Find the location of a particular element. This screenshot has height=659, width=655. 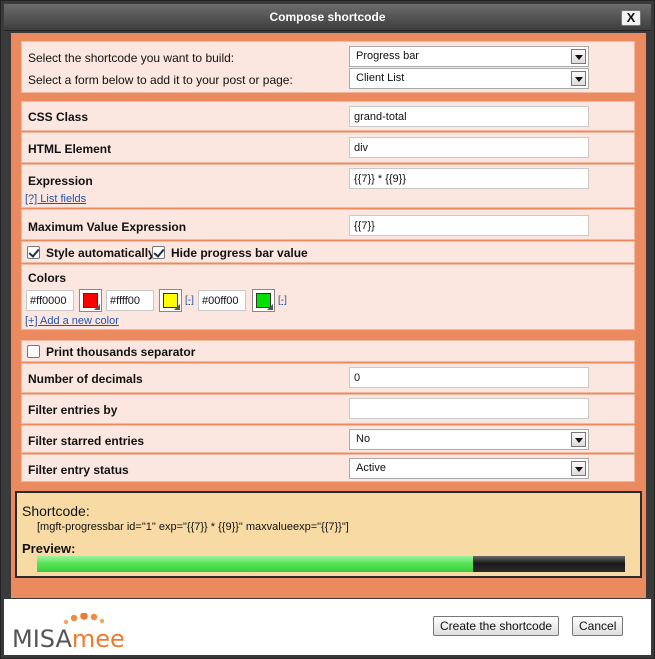

decimals-input is located at coordinates (469, 377).